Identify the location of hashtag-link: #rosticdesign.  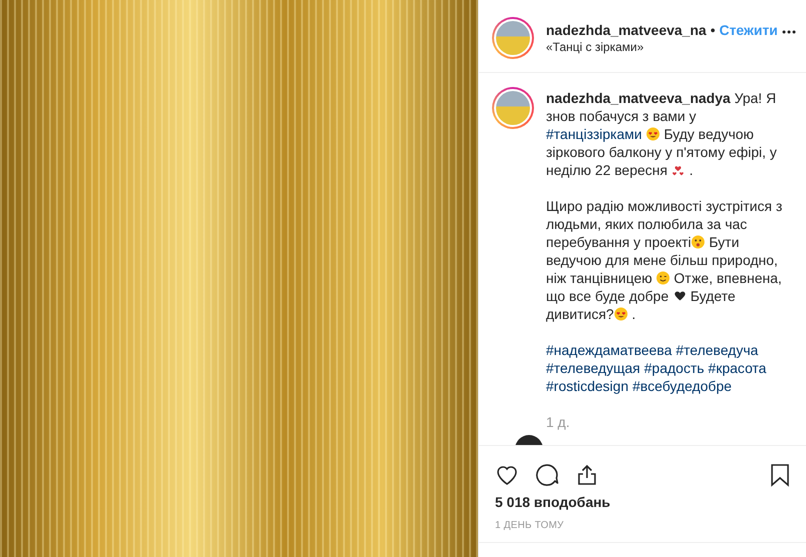
(587, 386).